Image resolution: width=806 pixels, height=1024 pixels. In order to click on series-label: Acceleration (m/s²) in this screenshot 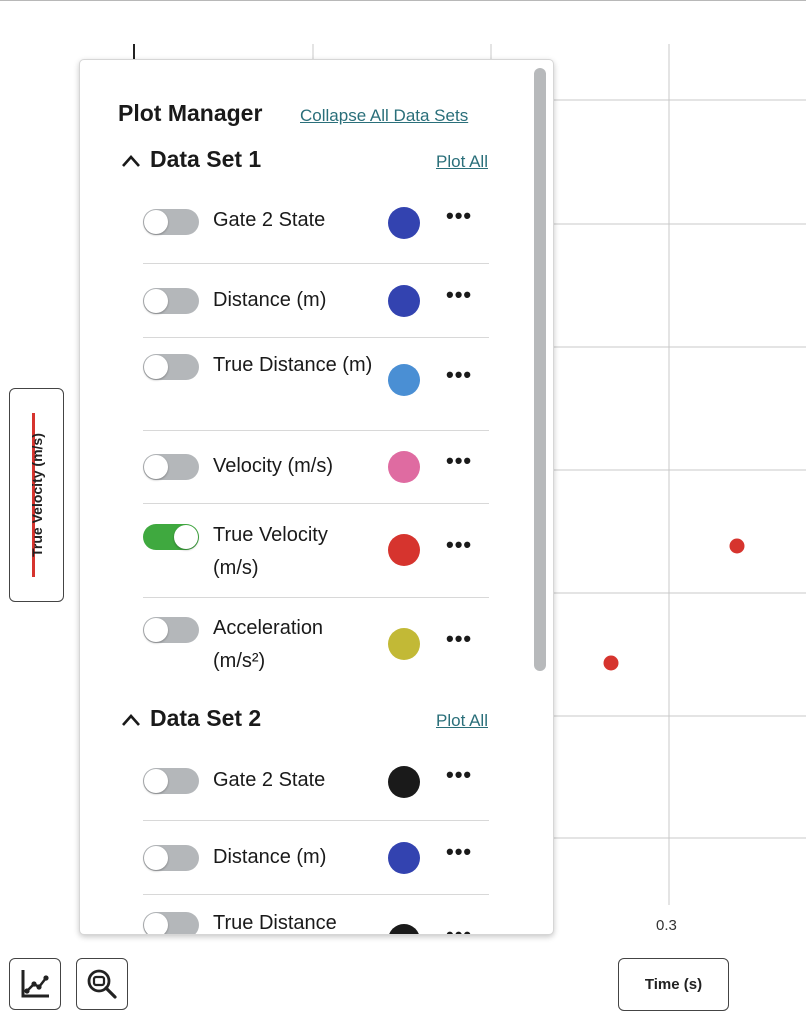, I will do `click(268, 644)`.